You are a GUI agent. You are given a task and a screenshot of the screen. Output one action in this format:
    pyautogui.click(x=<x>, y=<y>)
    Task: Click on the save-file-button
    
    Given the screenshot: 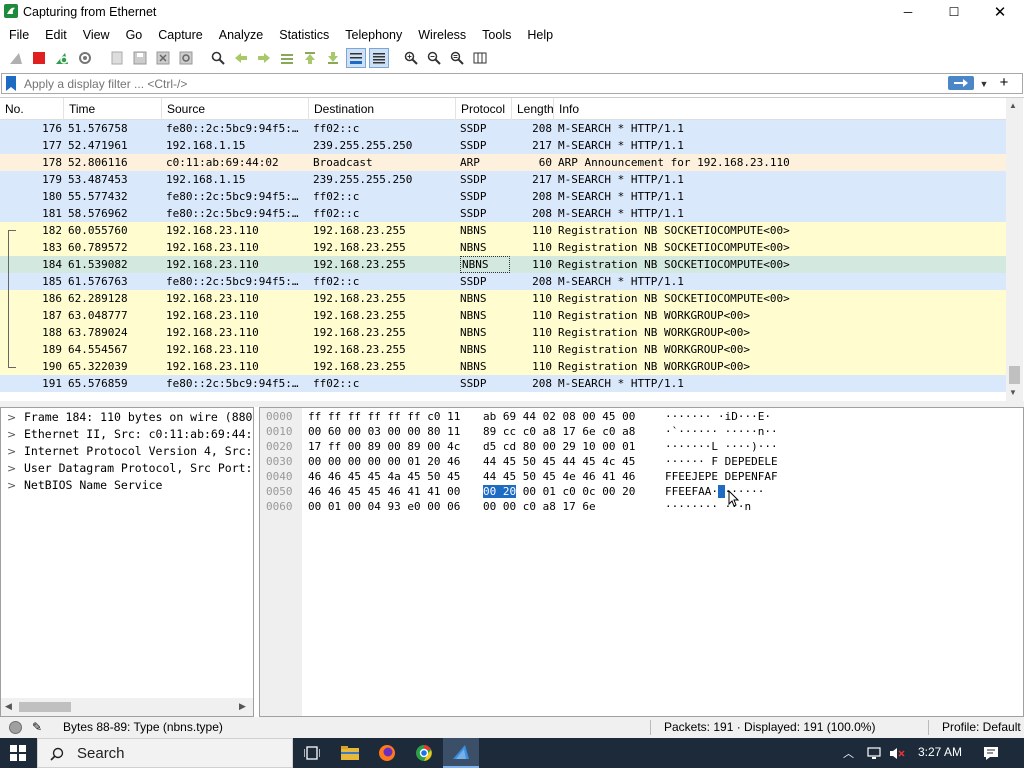 What is the action you would take?
    pyautogui.click(x=140, y=58)
    